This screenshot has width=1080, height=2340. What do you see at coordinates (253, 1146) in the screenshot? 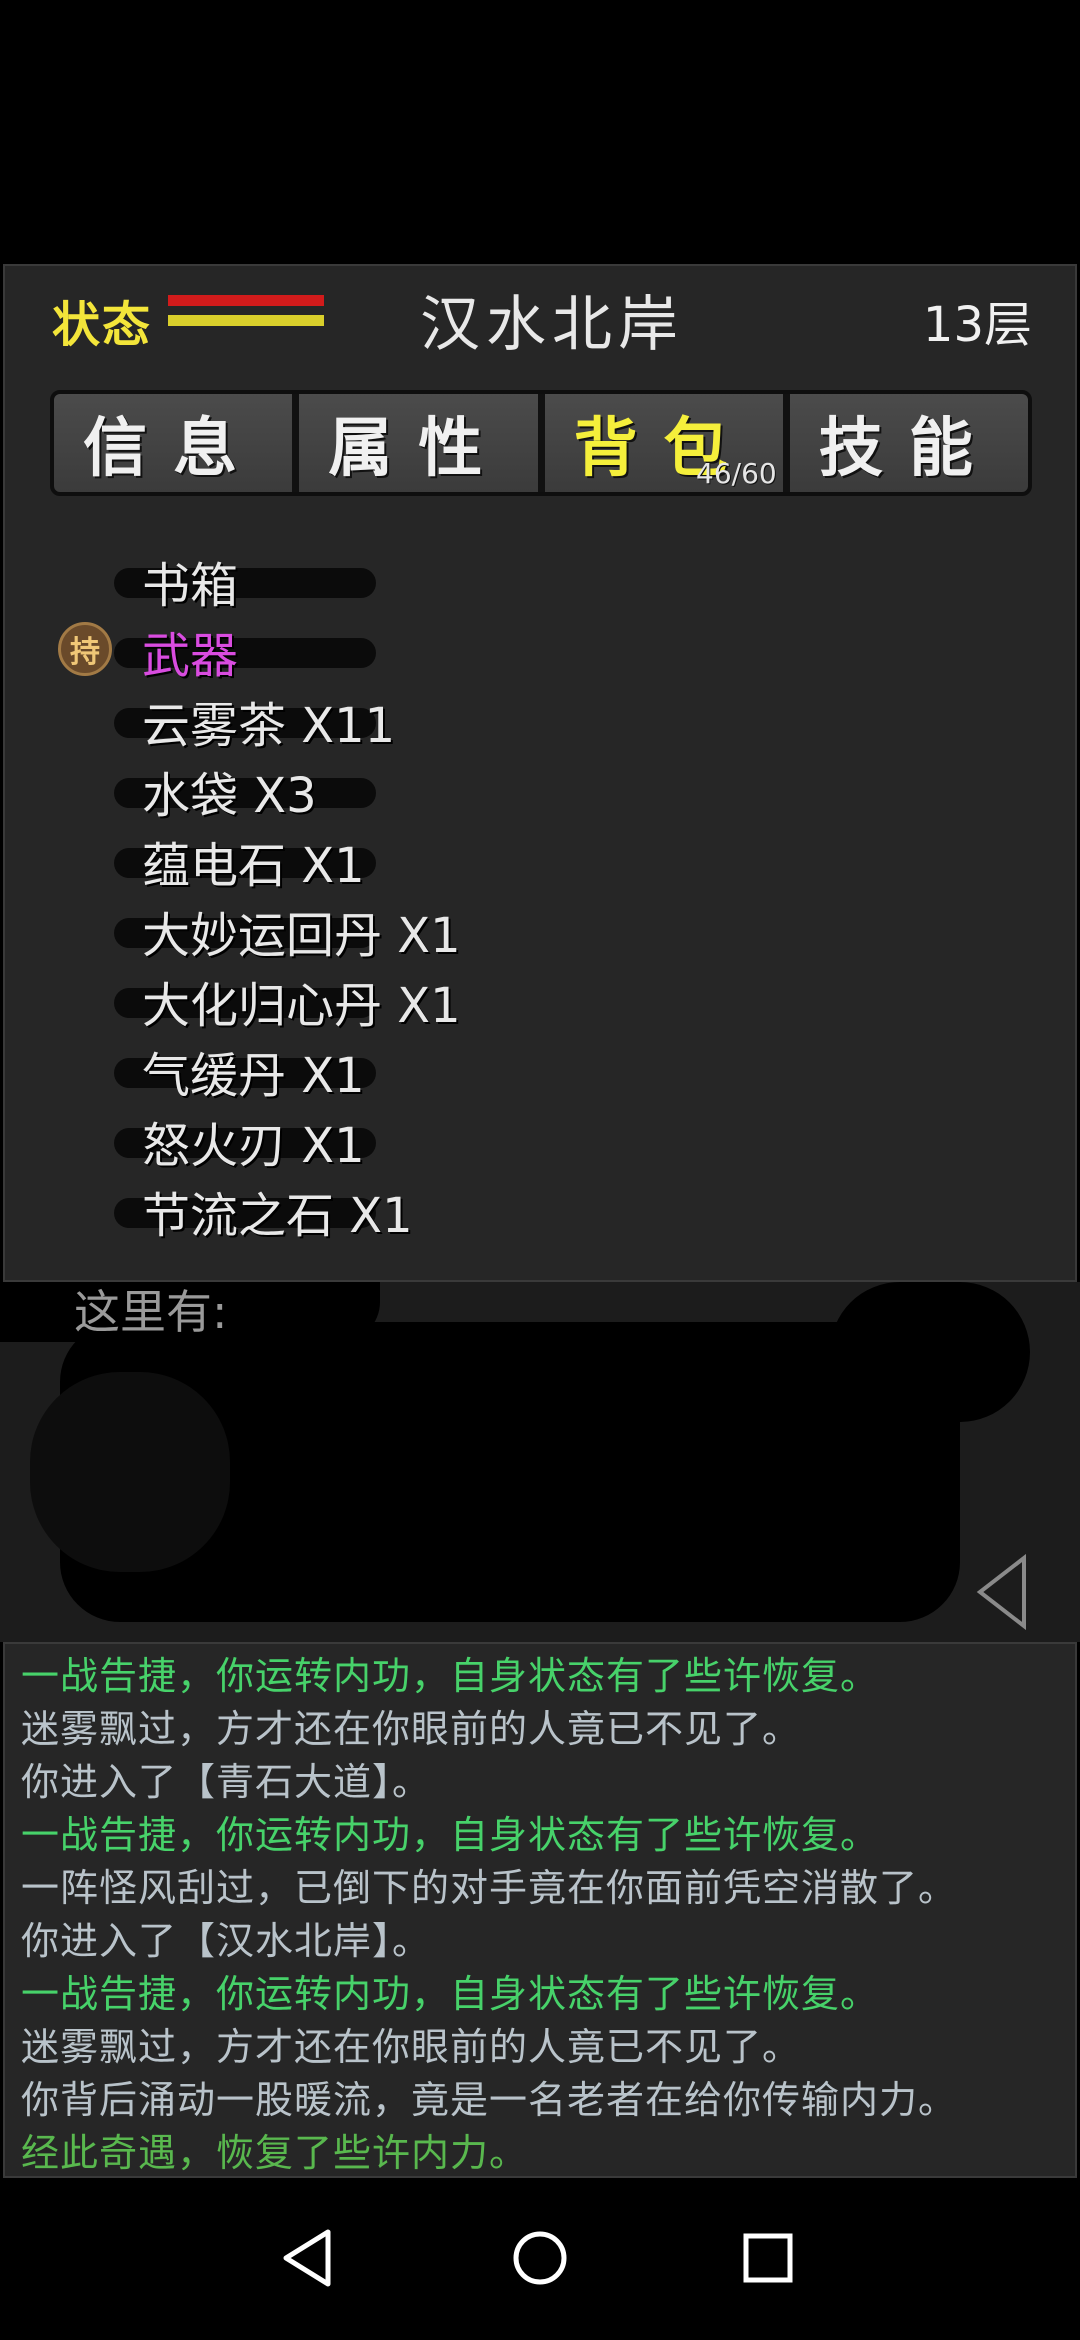
I see `item-label: 怒火刃 X1` at bounding box center [253, 1146].